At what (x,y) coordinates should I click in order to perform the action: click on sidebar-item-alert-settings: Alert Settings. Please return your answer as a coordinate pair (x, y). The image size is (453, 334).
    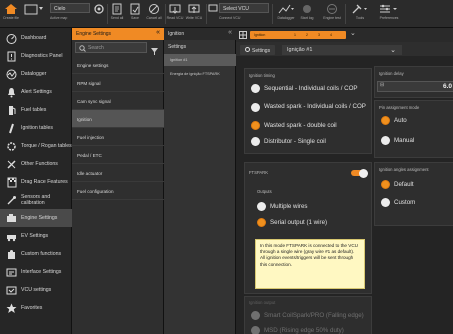
    Looking at the image, I should click on (36, 92).